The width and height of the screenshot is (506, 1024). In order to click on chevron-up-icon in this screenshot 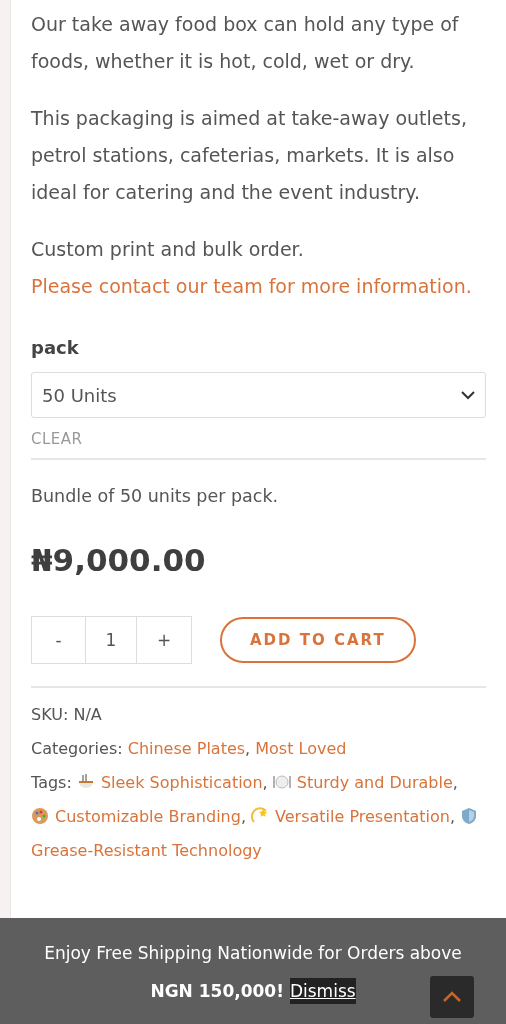, I will do `click(452, 997)`.